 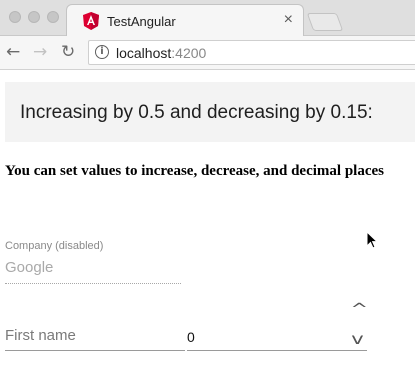 What do you see at coordinates (34, 17) in the screenshot?
I see `minimize-window-button` at bounding box center [34, 17].